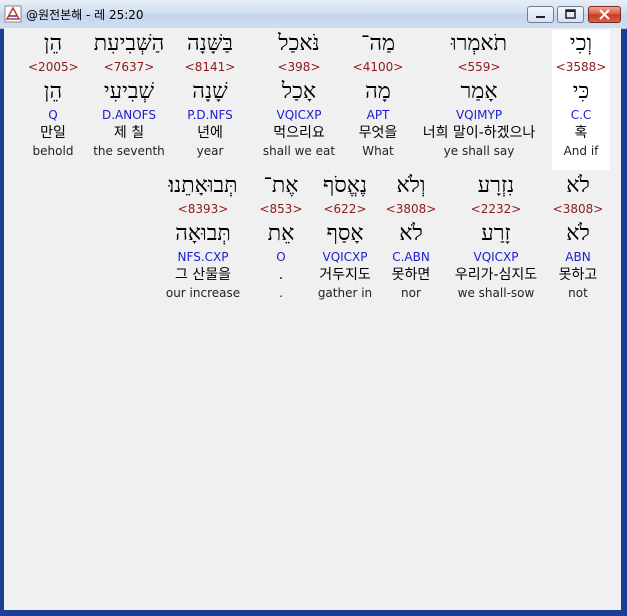 The width and height of the screenshot is (627, 616). Describe the element at coordinates (313, 14) in the screenshot. I see `title-bar: @원전본해 - 레 25:20` at that location.